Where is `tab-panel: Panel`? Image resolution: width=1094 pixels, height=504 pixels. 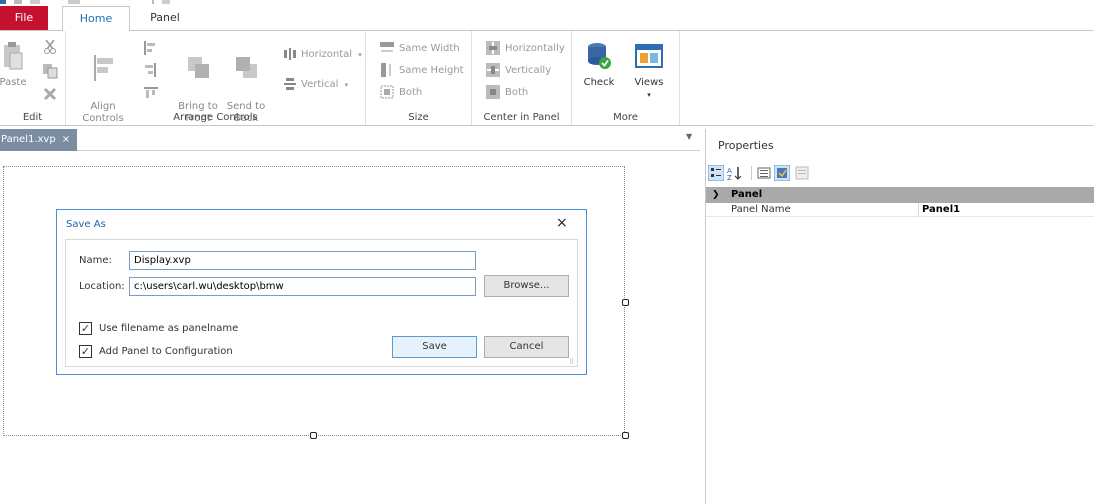
tab-panel: Panel is located at coordinates (165, 18).